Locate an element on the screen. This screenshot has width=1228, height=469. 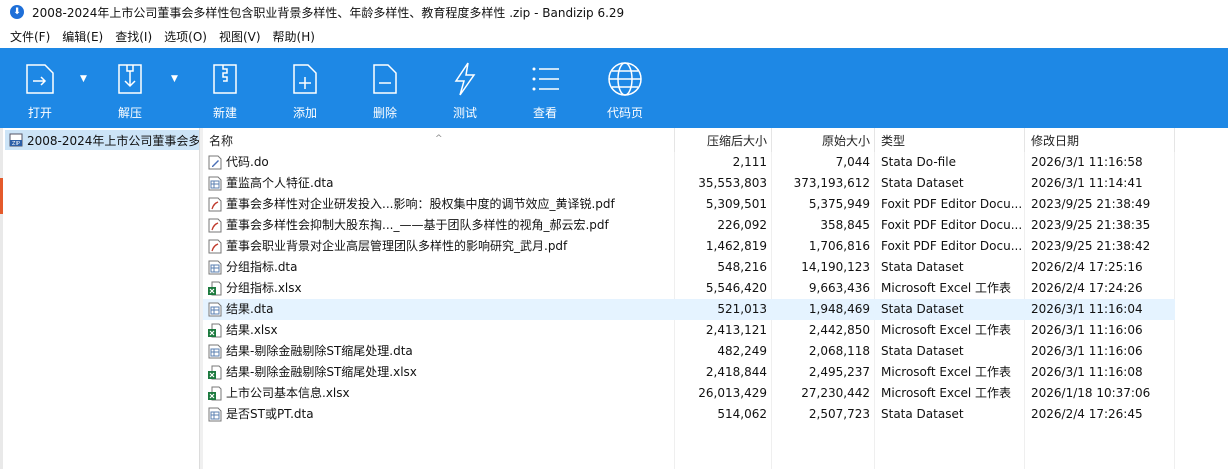
codepage-label: 代码页 is located at coordinates (624, 113).